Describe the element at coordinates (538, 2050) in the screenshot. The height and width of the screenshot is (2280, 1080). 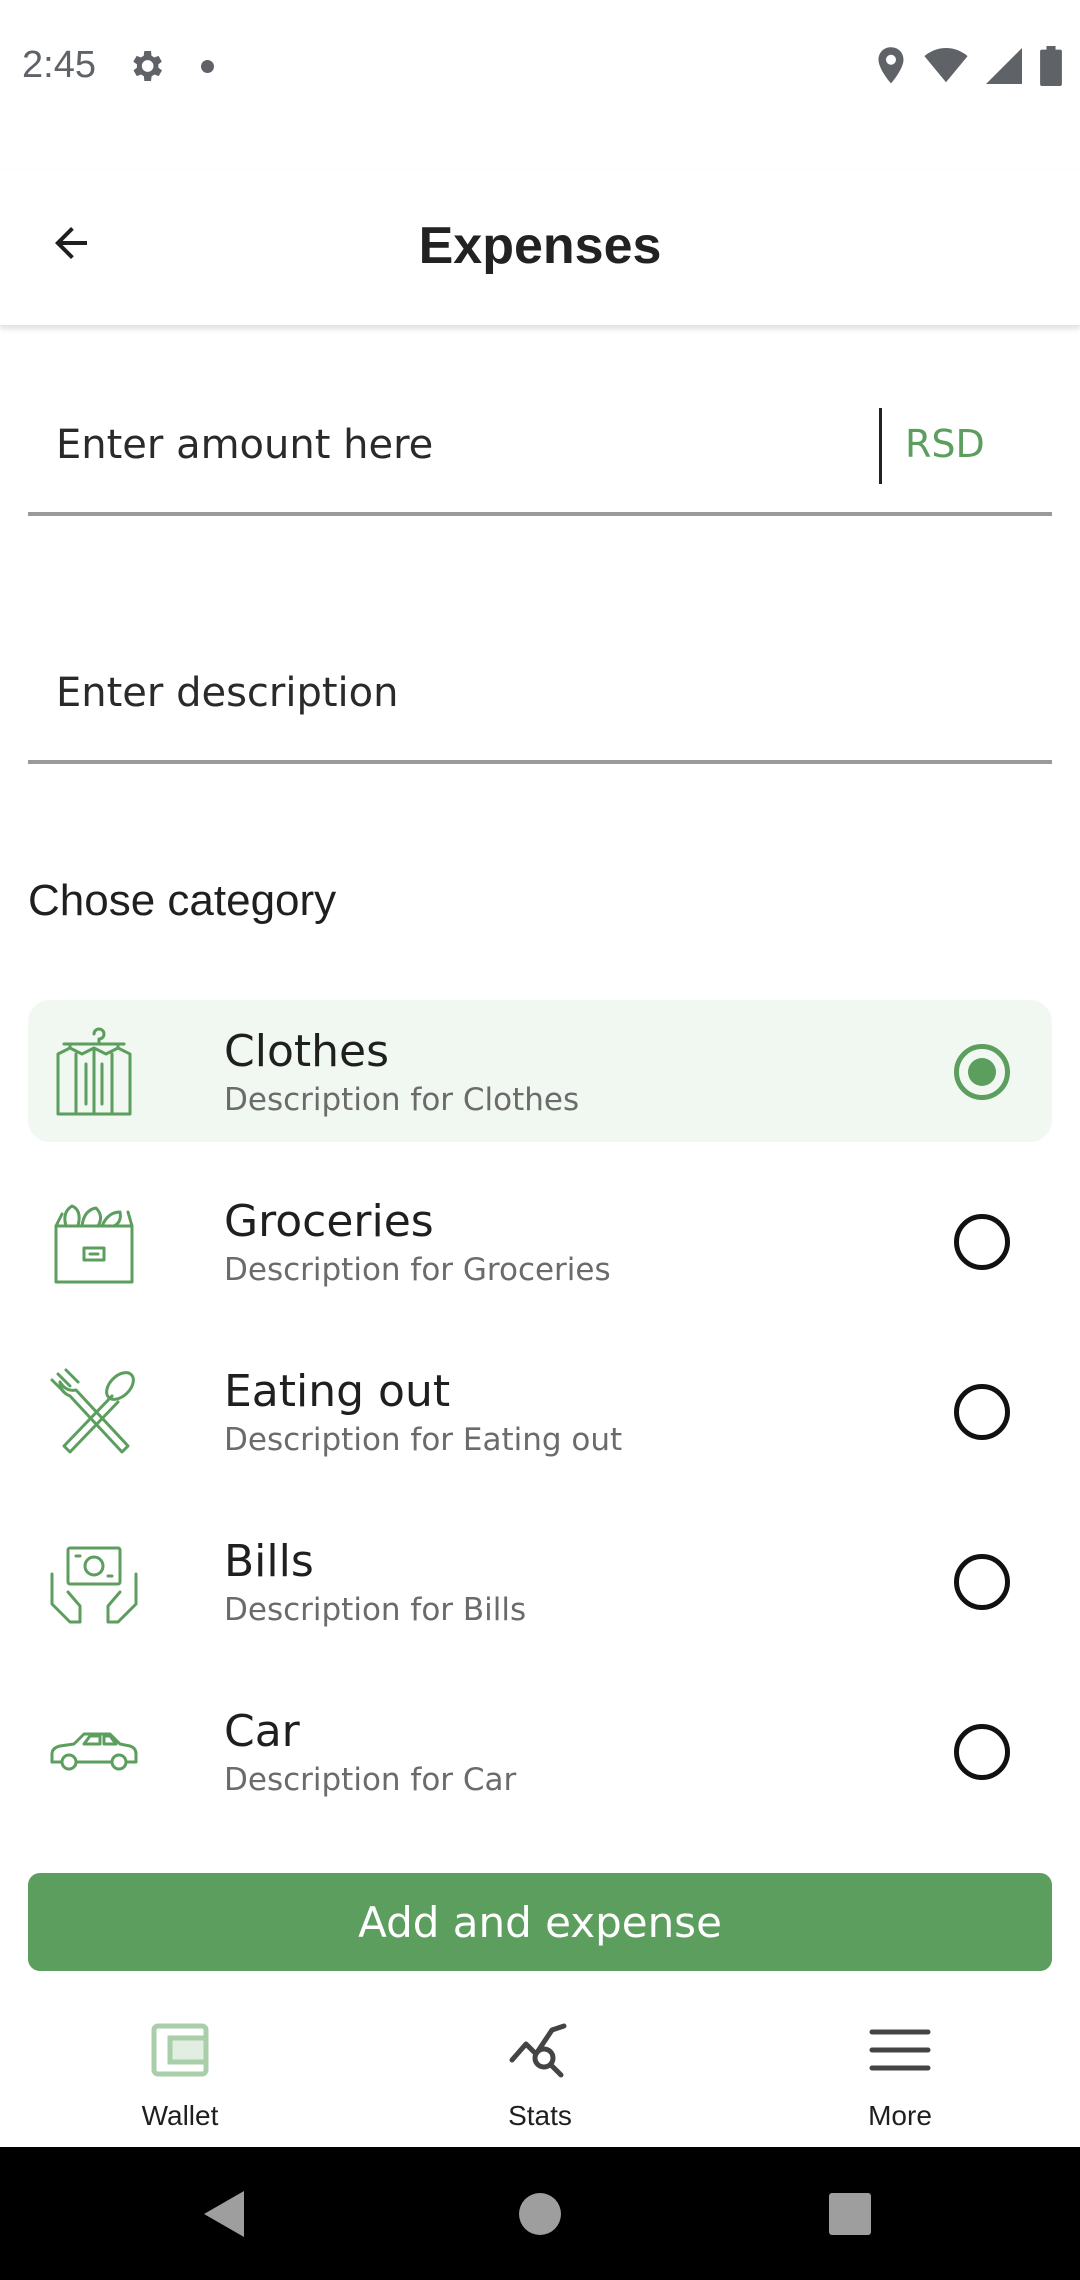
I see `stats-icon` at that location.